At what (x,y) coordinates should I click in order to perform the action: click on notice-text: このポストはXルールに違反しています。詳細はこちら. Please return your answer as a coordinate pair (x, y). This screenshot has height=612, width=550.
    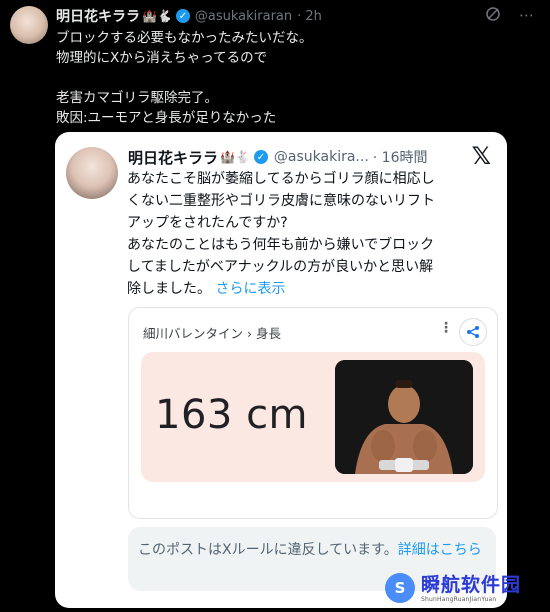
    Looking at the image, I should click on (313, 550).